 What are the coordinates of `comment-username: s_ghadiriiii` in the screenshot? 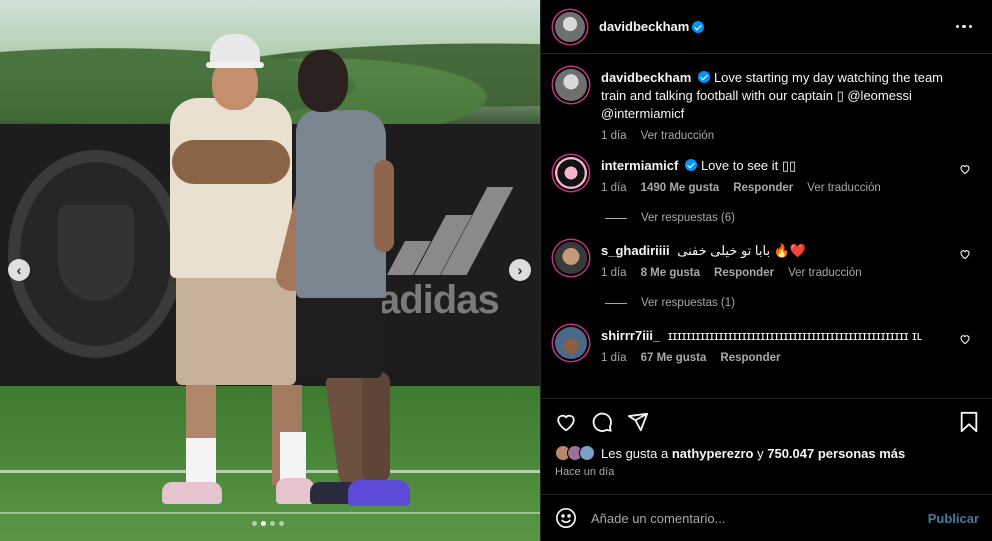 It's located at (635, 250).